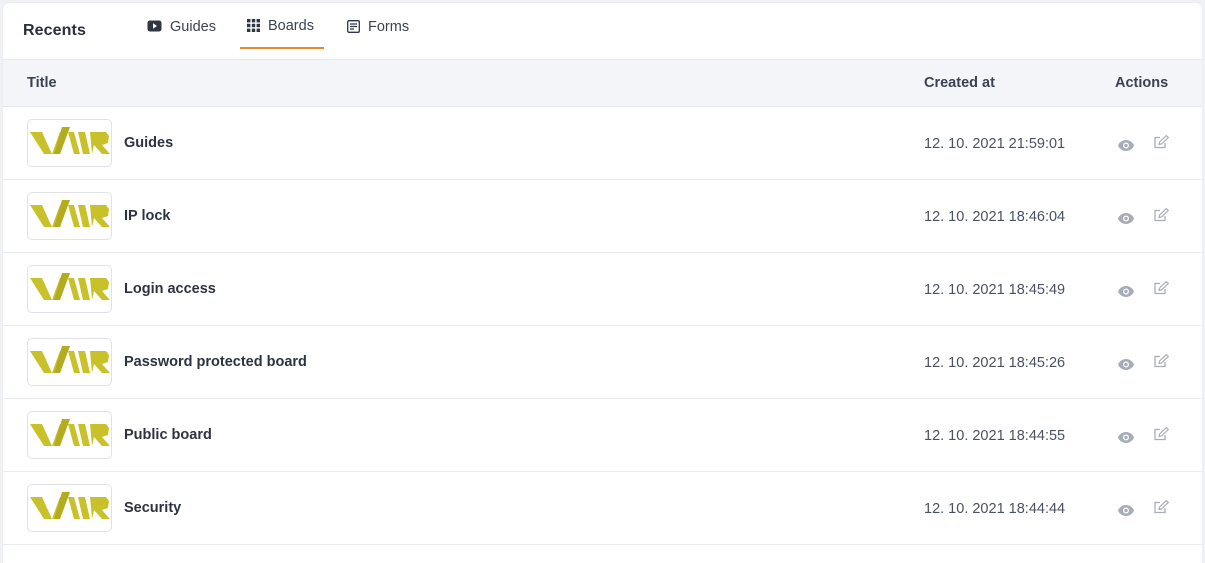  What do you see at coordinates (147, 216) in the screenshot?
I see `row-title: IP lock` at bounding box center [147, 216].